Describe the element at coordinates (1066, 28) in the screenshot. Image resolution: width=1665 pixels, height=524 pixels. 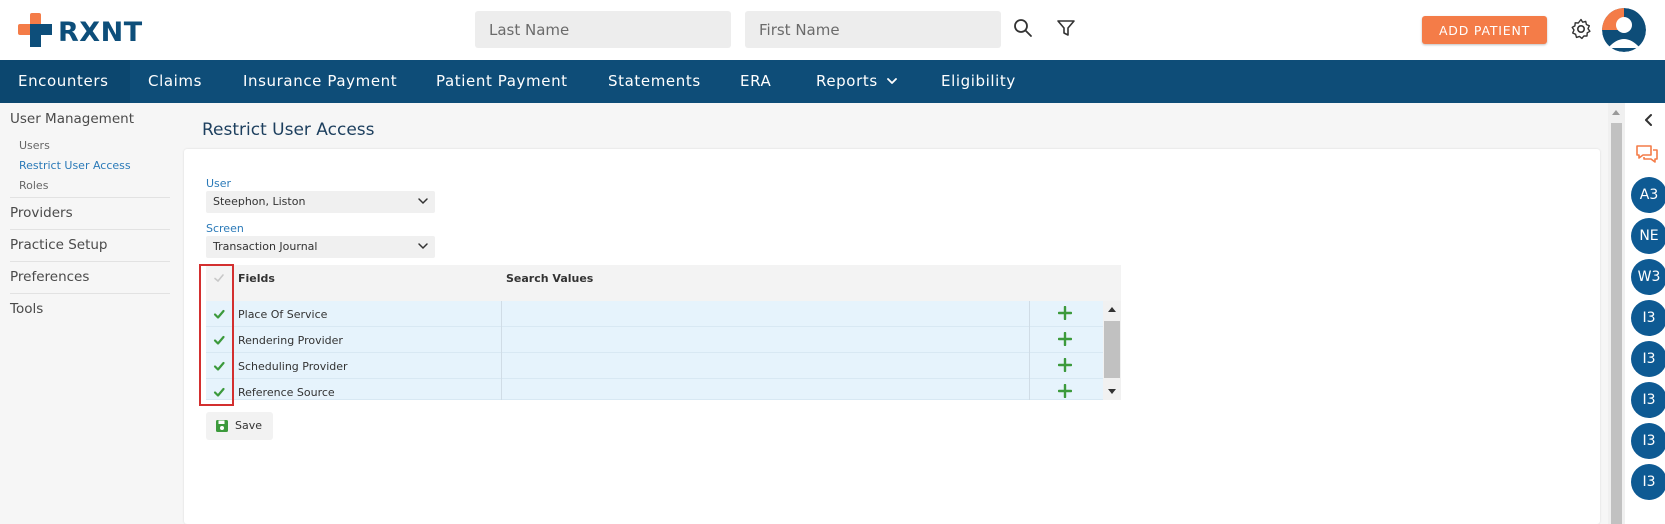
I see `filter-icon` at that location.